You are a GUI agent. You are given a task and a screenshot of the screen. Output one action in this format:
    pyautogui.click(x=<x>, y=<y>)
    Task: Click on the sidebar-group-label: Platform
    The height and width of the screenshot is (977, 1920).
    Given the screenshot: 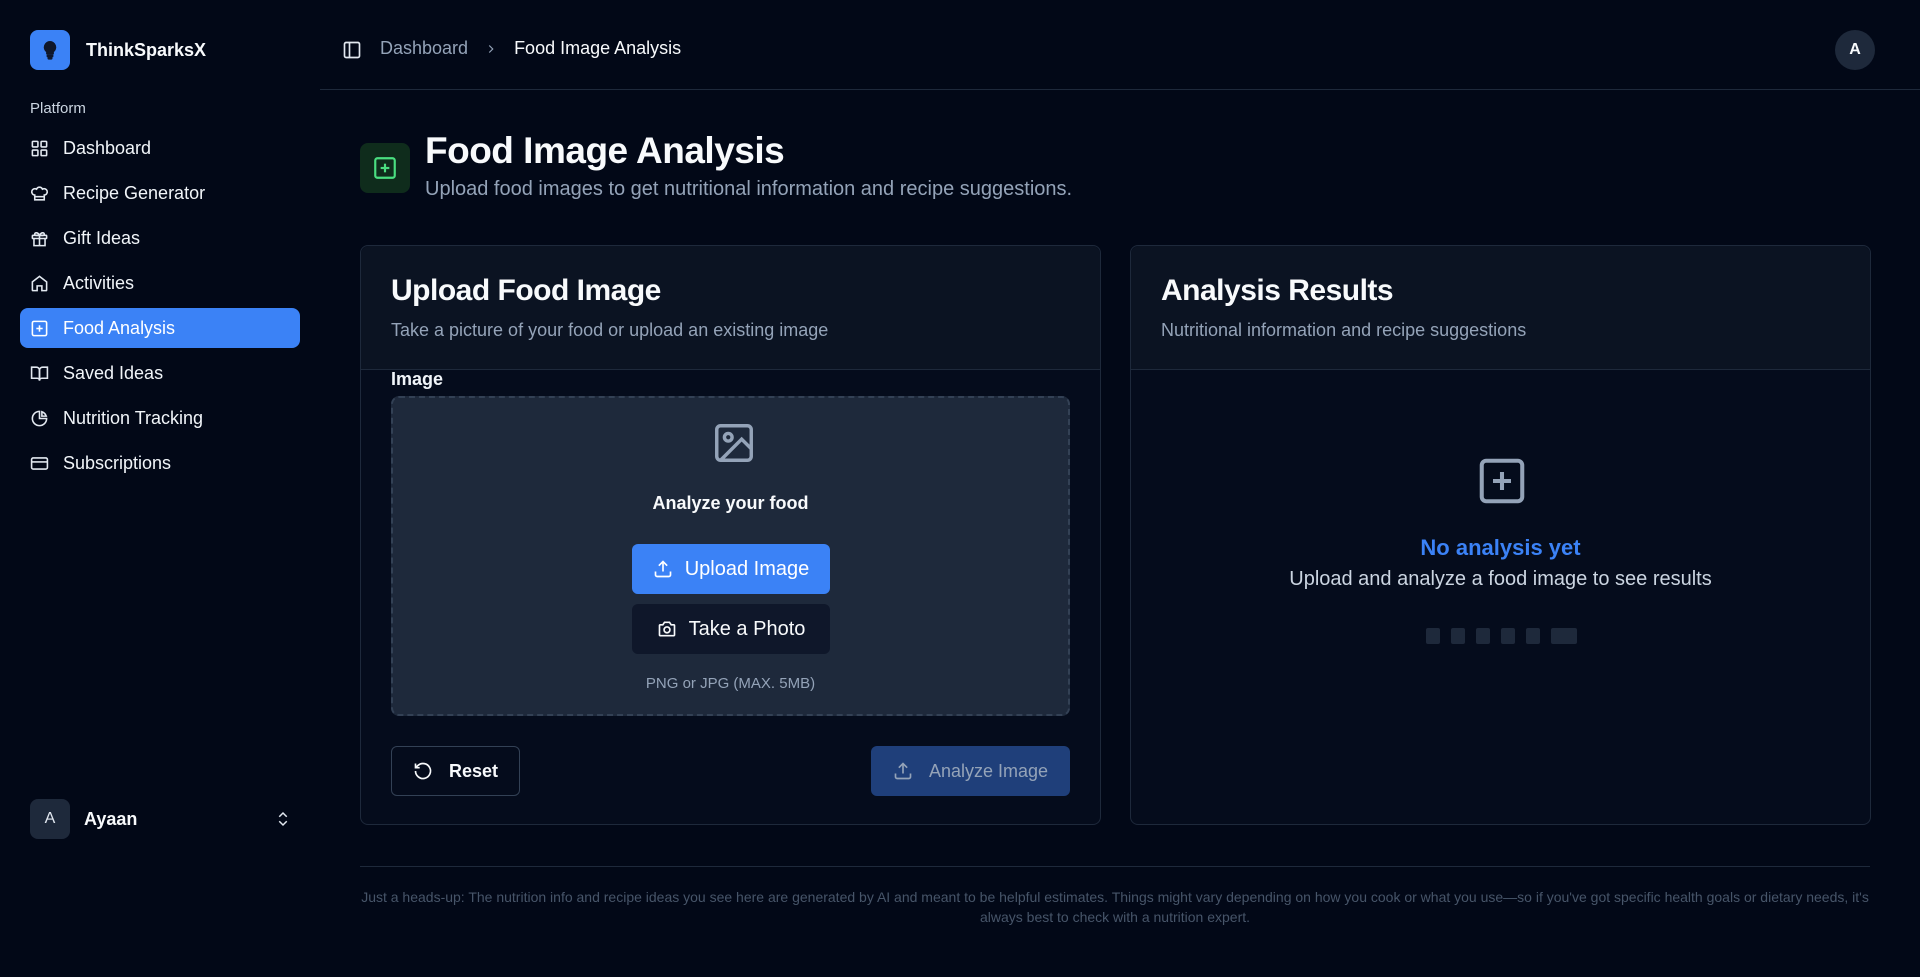 What is the action you would take?
    pyautogui.click(x=58, y=108)
    